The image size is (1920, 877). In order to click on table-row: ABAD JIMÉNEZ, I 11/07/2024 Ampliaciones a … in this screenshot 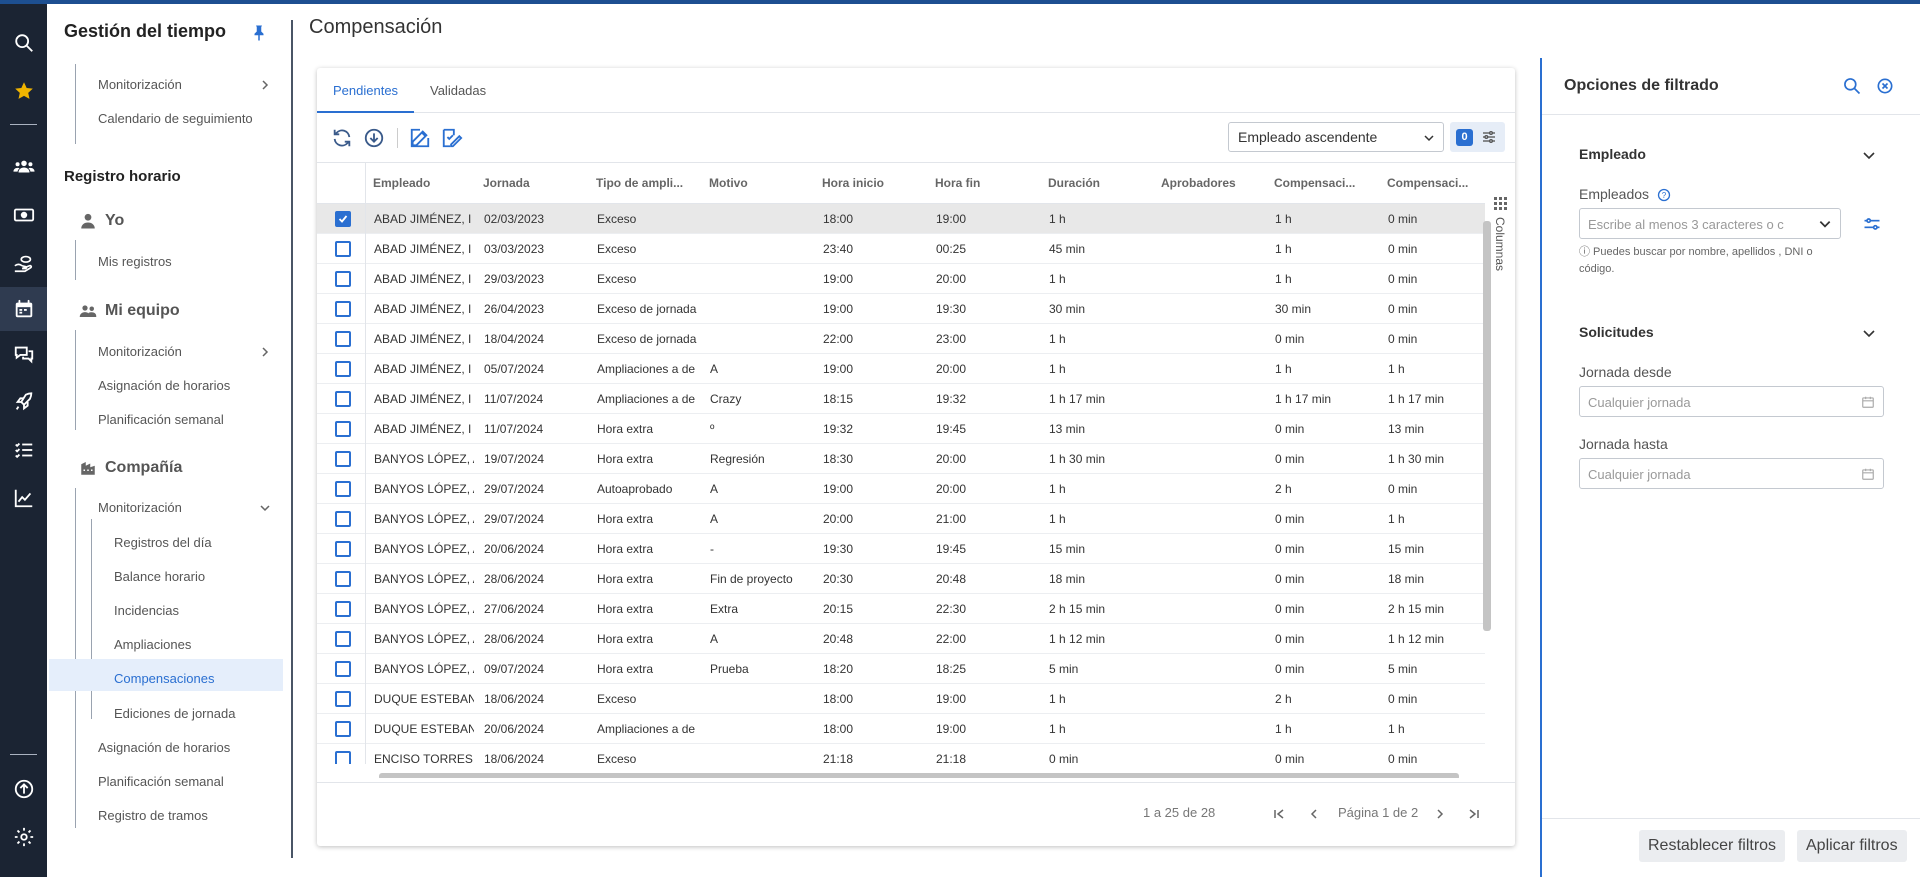, I will do `click(901, 399)`.